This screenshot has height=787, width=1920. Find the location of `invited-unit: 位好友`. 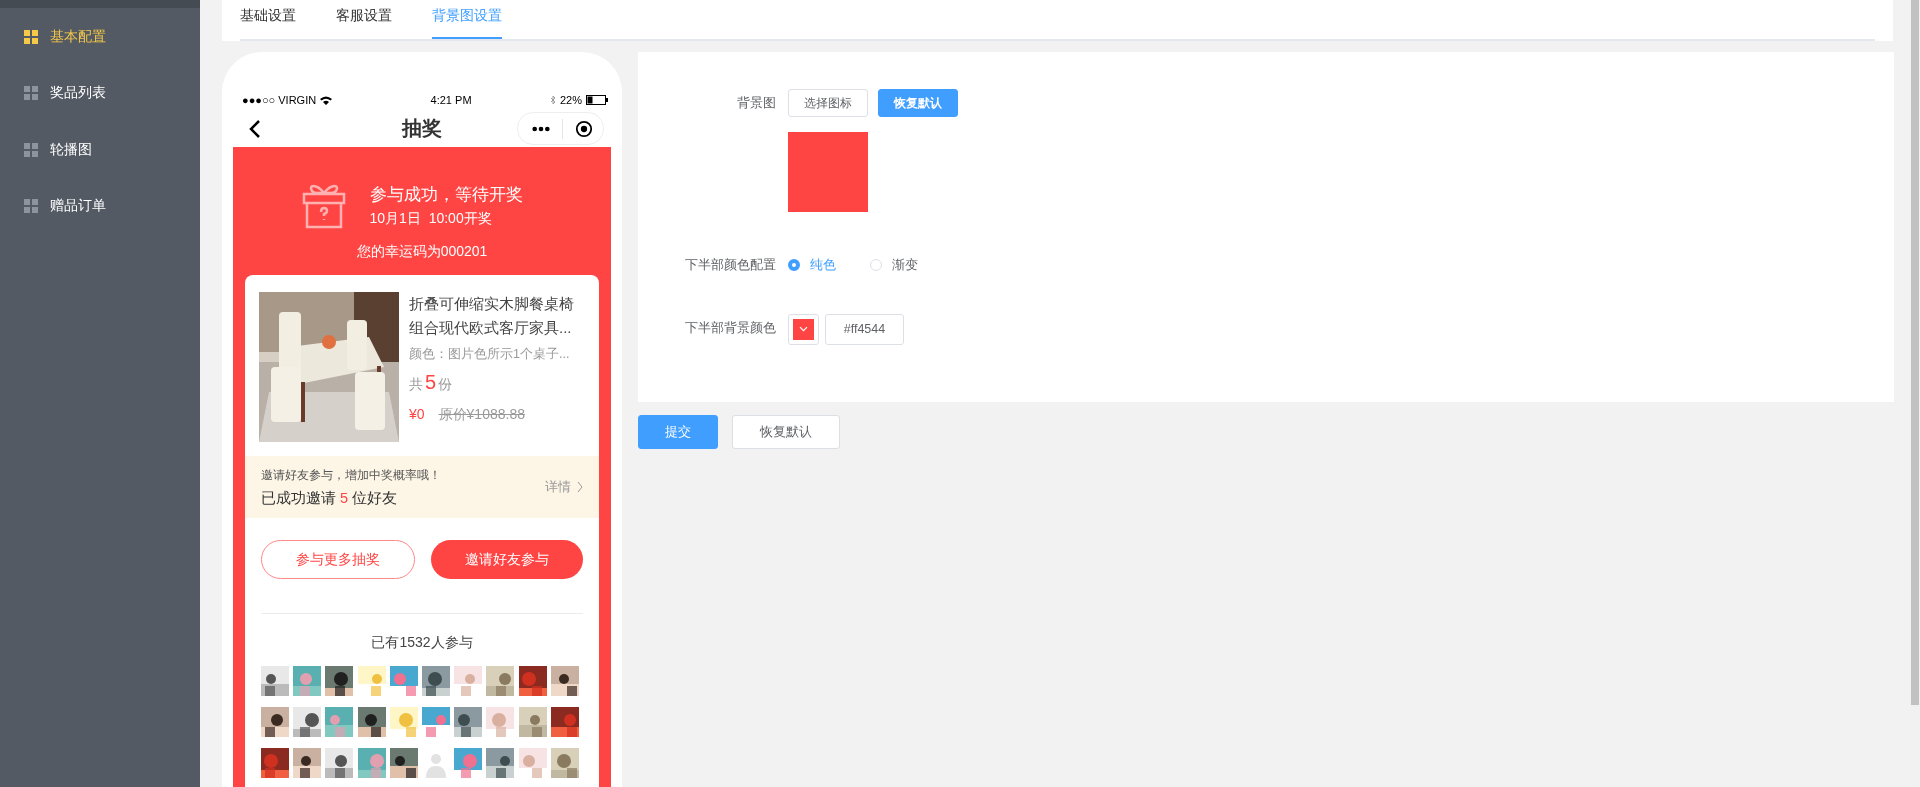

invited-unit: 位好友 is located at coordinates (375, 497).